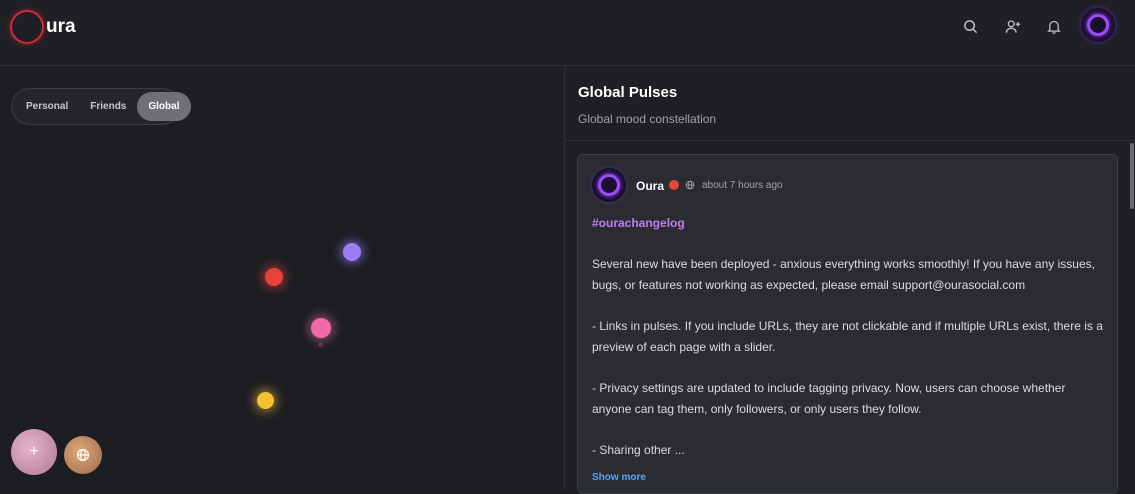 This screenshot has width=1135, height=494. What do you see at coordinates (628, 92) in the screenshot?
I see `panel-title: Global Pulses` at bounding box center [628, 92].